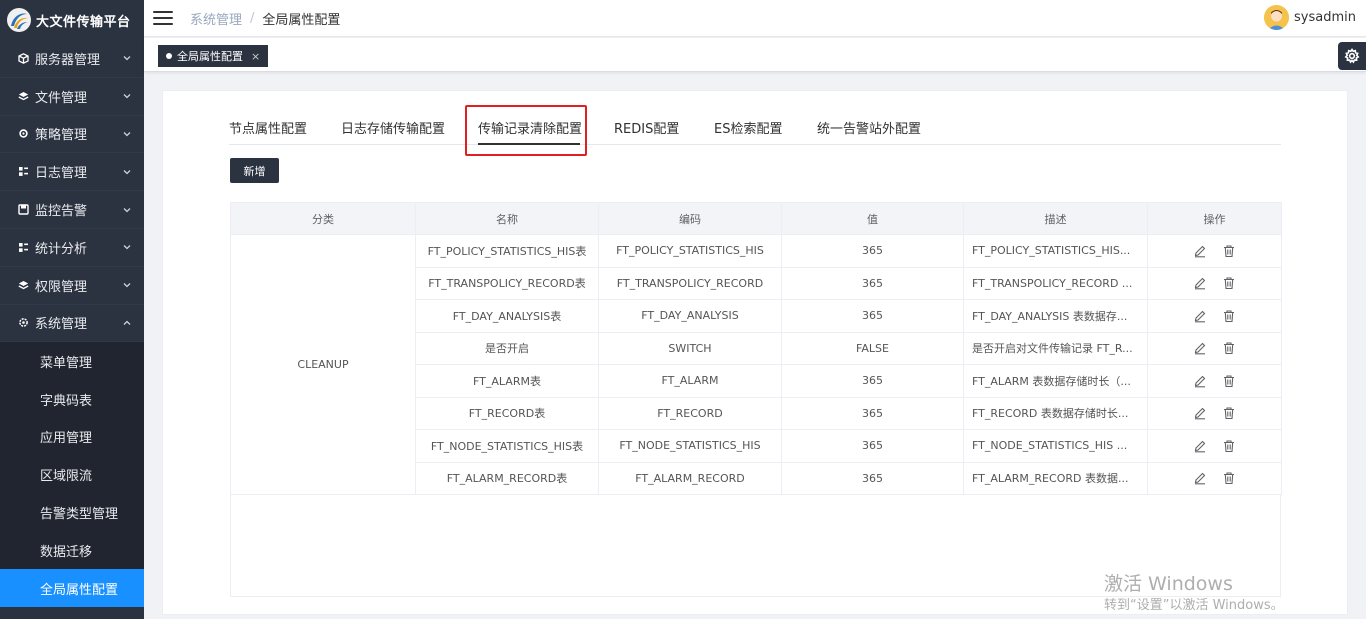  Describe the element at coordinates (690, 446) in the screenshot. I see `cell-code: FT_NODE_STATISTICS_HIS` at that location.